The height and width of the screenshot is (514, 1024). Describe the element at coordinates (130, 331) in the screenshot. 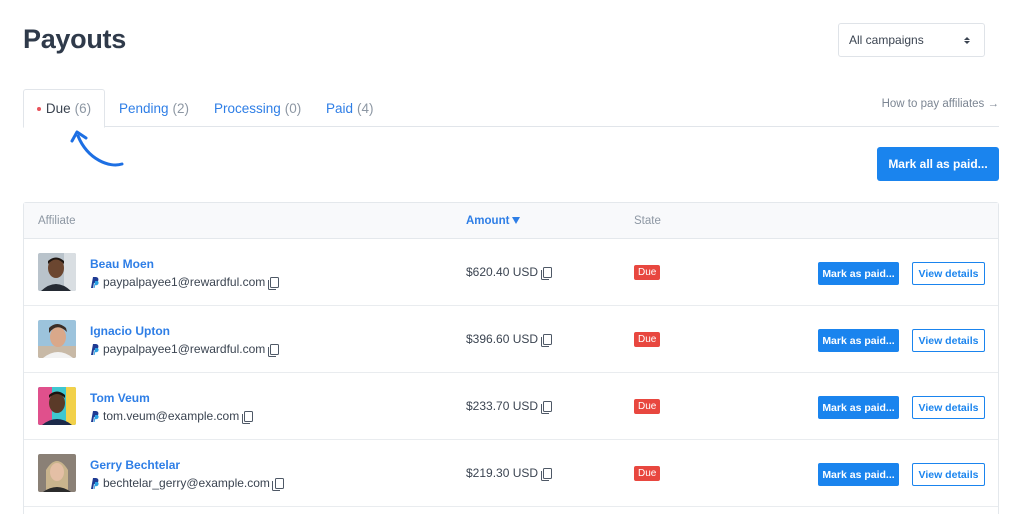

I see `affiliate-name: Ignacio Upton` at that location.